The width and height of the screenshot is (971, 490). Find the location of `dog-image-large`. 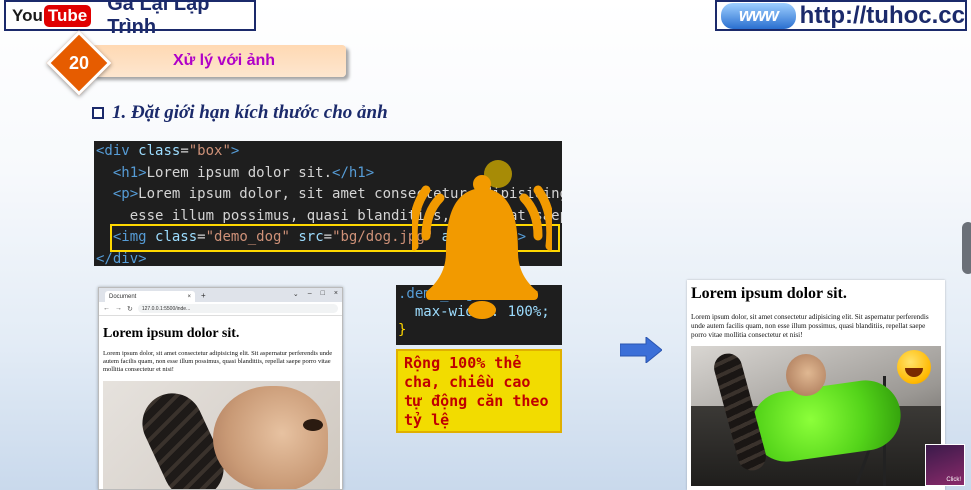

dog-image-large is located at coordinates (221, 435).